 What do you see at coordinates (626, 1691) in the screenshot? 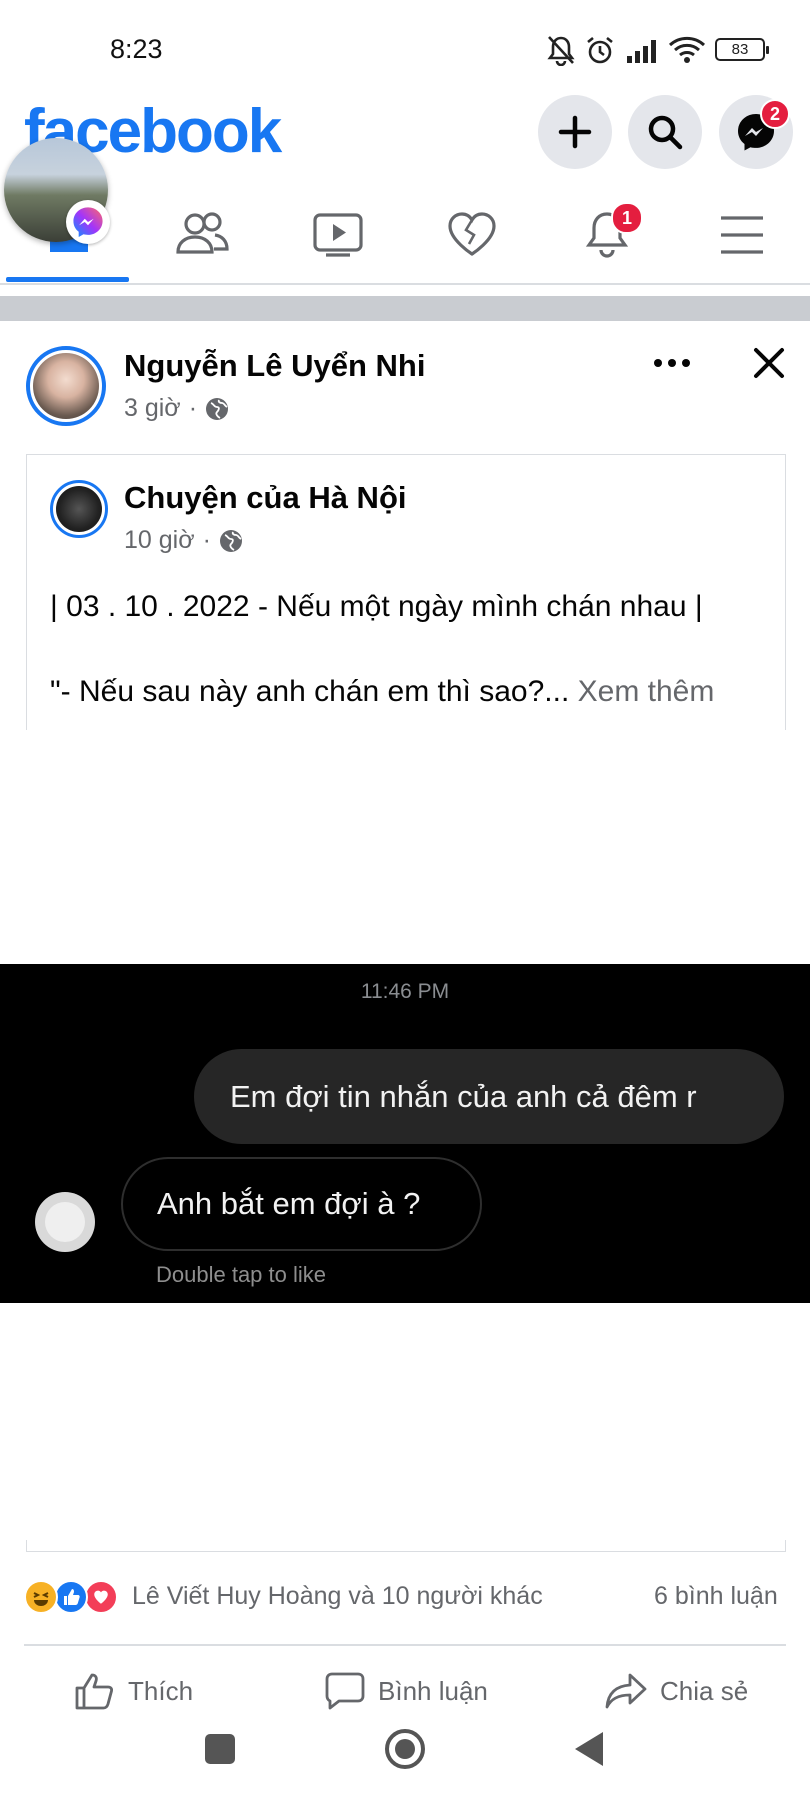
I see `share-arrow-icon` at bounding box center [626, 1691].